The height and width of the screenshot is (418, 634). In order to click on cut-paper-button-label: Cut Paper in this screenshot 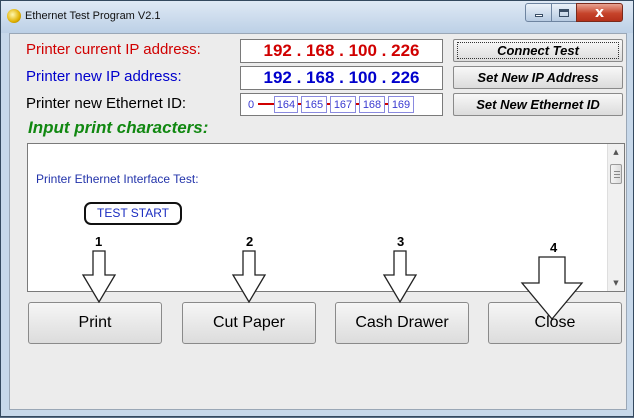, I will do `click(249, 322)`.